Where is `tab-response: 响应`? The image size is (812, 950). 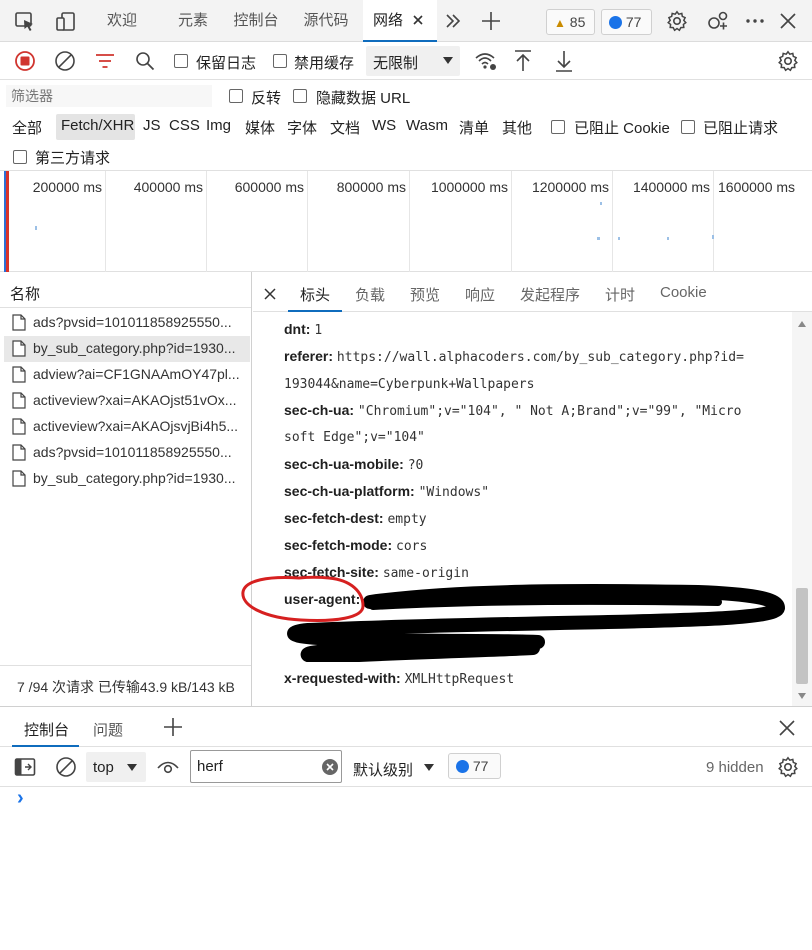 tab-response: 响应 is located at coordinates (480, 294).